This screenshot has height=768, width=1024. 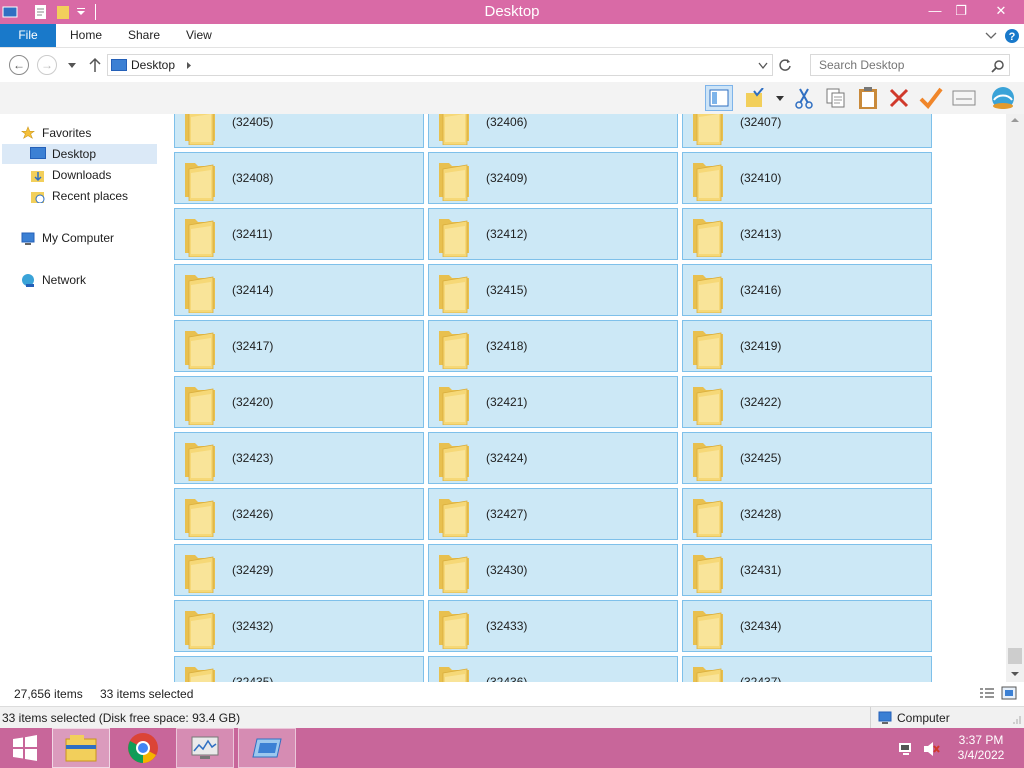 I want to click on forward-button: →, so click(x=47, y=65).